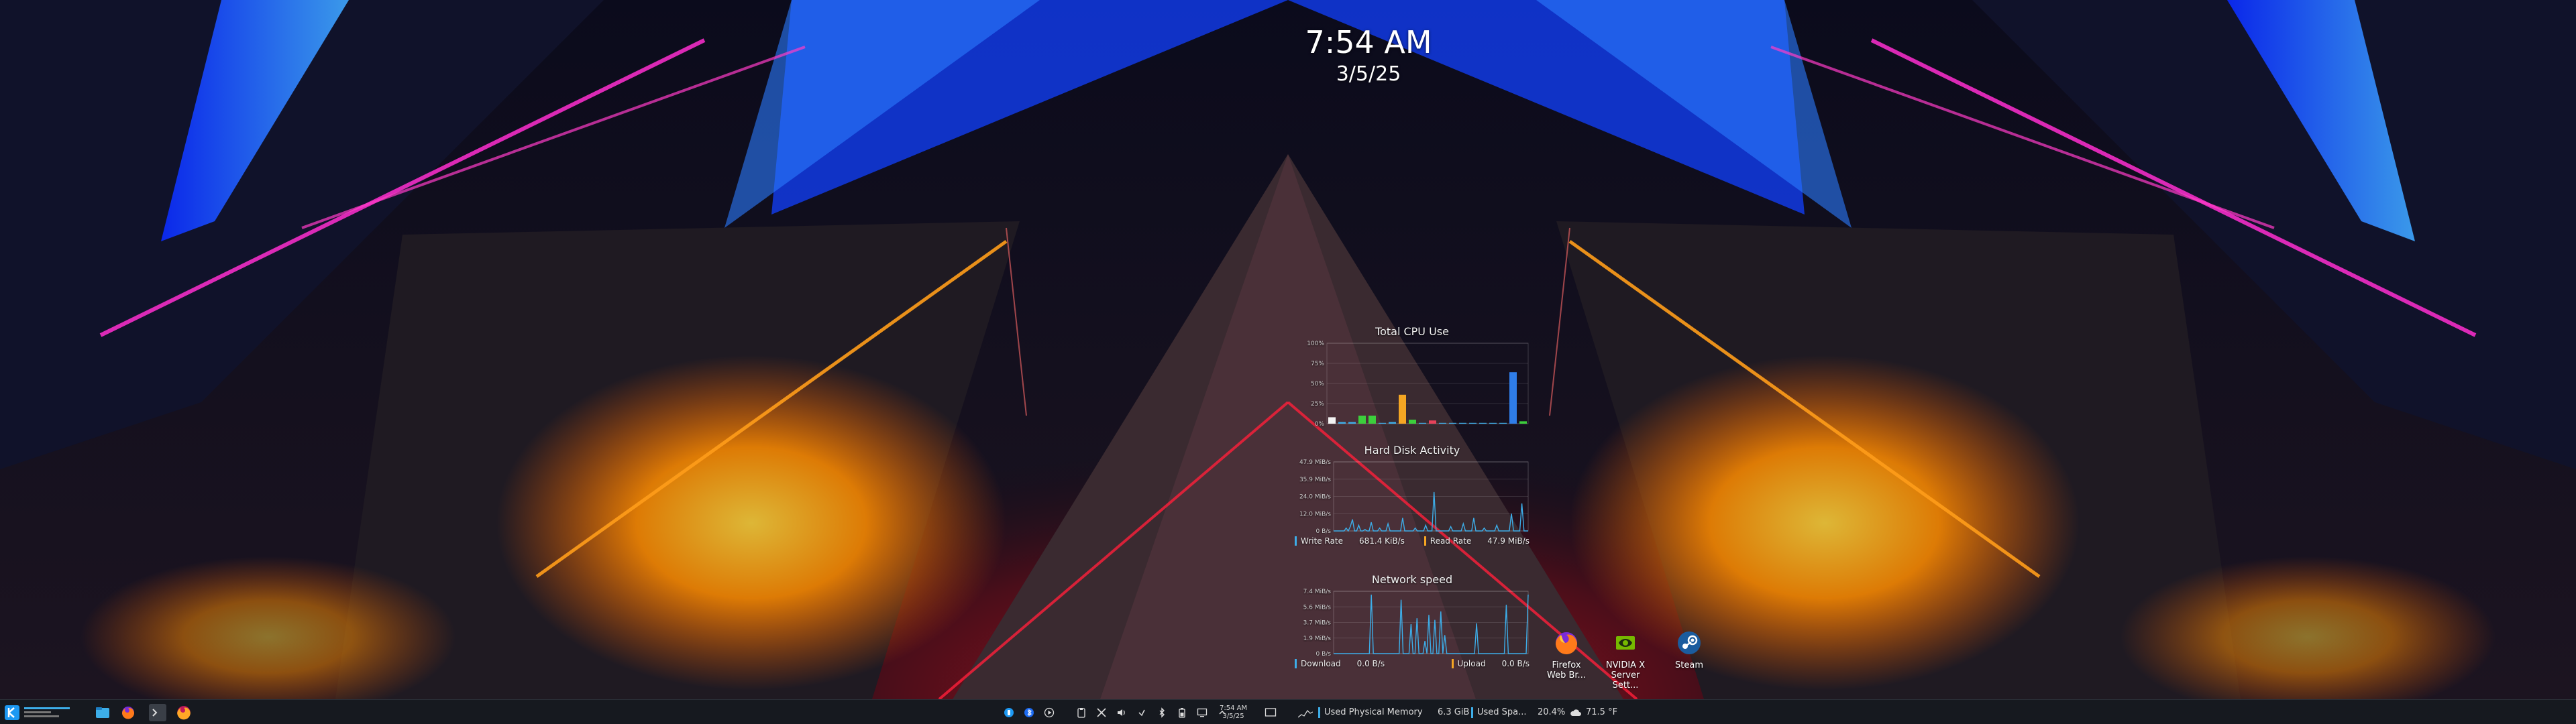 The height and width of the screenshot is (724, 2576). I want to click on system-monitor-mini, so click(47, 712).